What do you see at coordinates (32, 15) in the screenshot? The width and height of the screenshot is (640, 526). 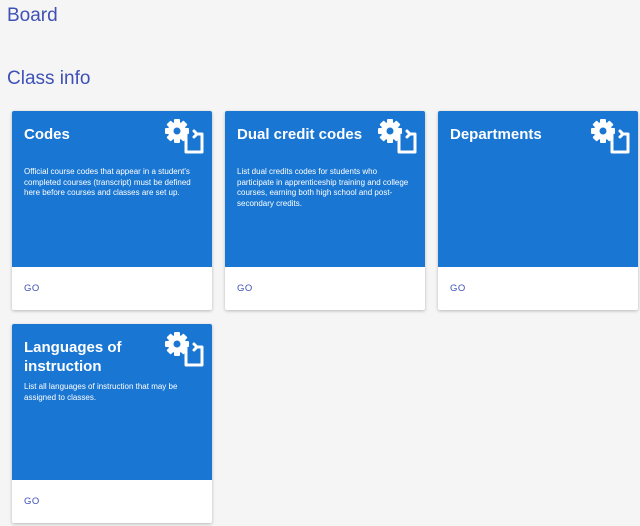 I see `board-title: Board` at bounding box center [32, 15].